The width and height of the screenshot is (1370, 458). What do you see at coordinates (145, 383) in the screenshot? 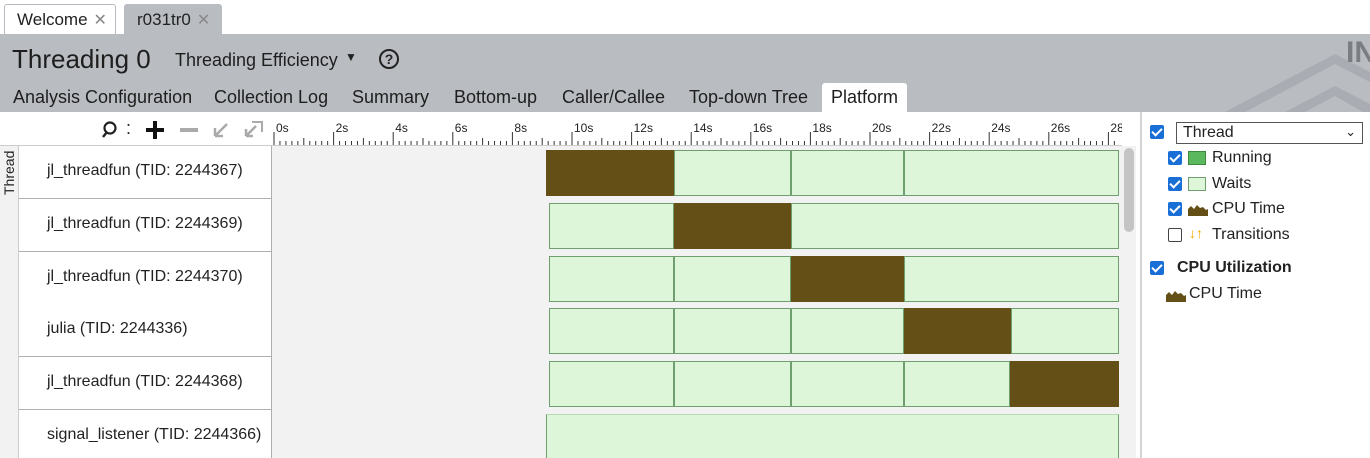
I see `thread-row-label: jl_threadfun (TID: 2244368)` at bounding box center [145, 383].